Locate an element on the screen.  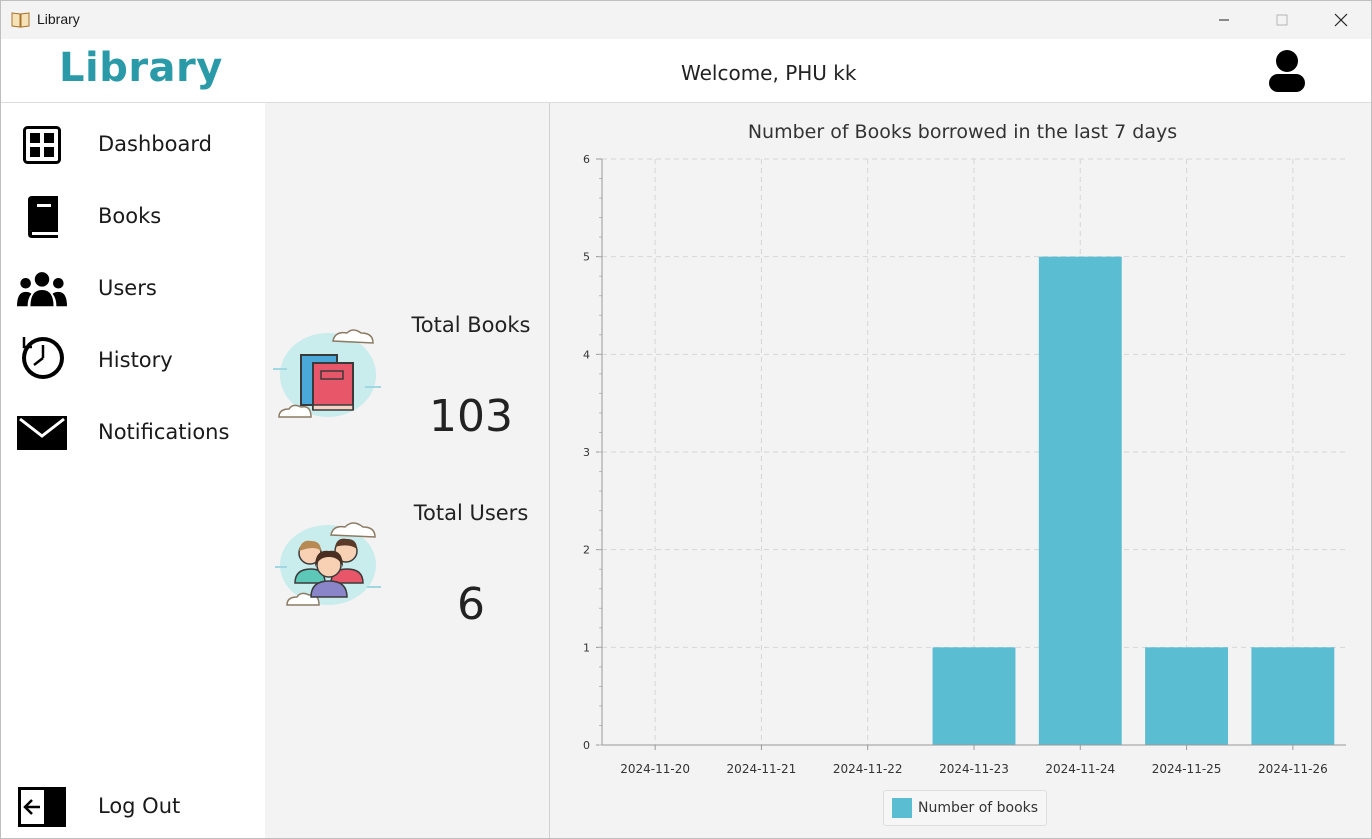
y-tick-label: 4 is located at coordinates (586, 354).